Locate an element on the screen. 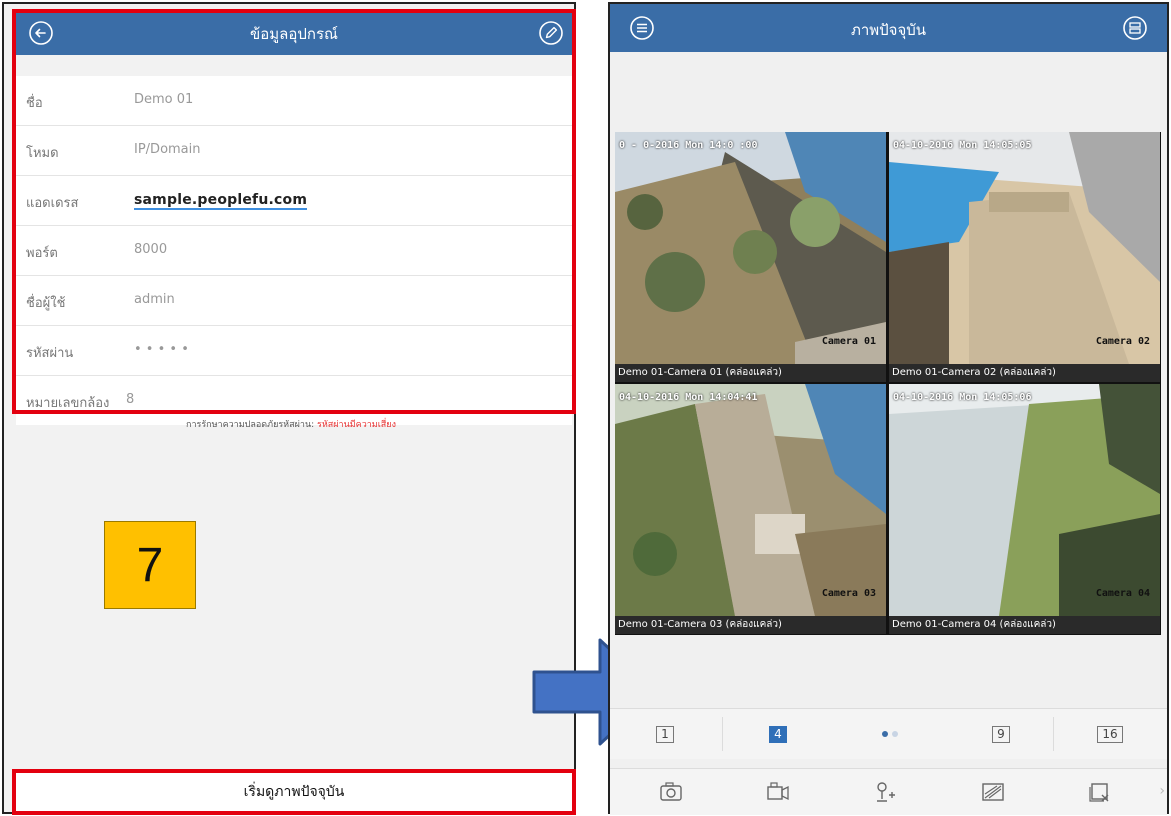 The height and width of the screenshot is (816, 1171). ptz-icon is located at coordinates (885, 792).